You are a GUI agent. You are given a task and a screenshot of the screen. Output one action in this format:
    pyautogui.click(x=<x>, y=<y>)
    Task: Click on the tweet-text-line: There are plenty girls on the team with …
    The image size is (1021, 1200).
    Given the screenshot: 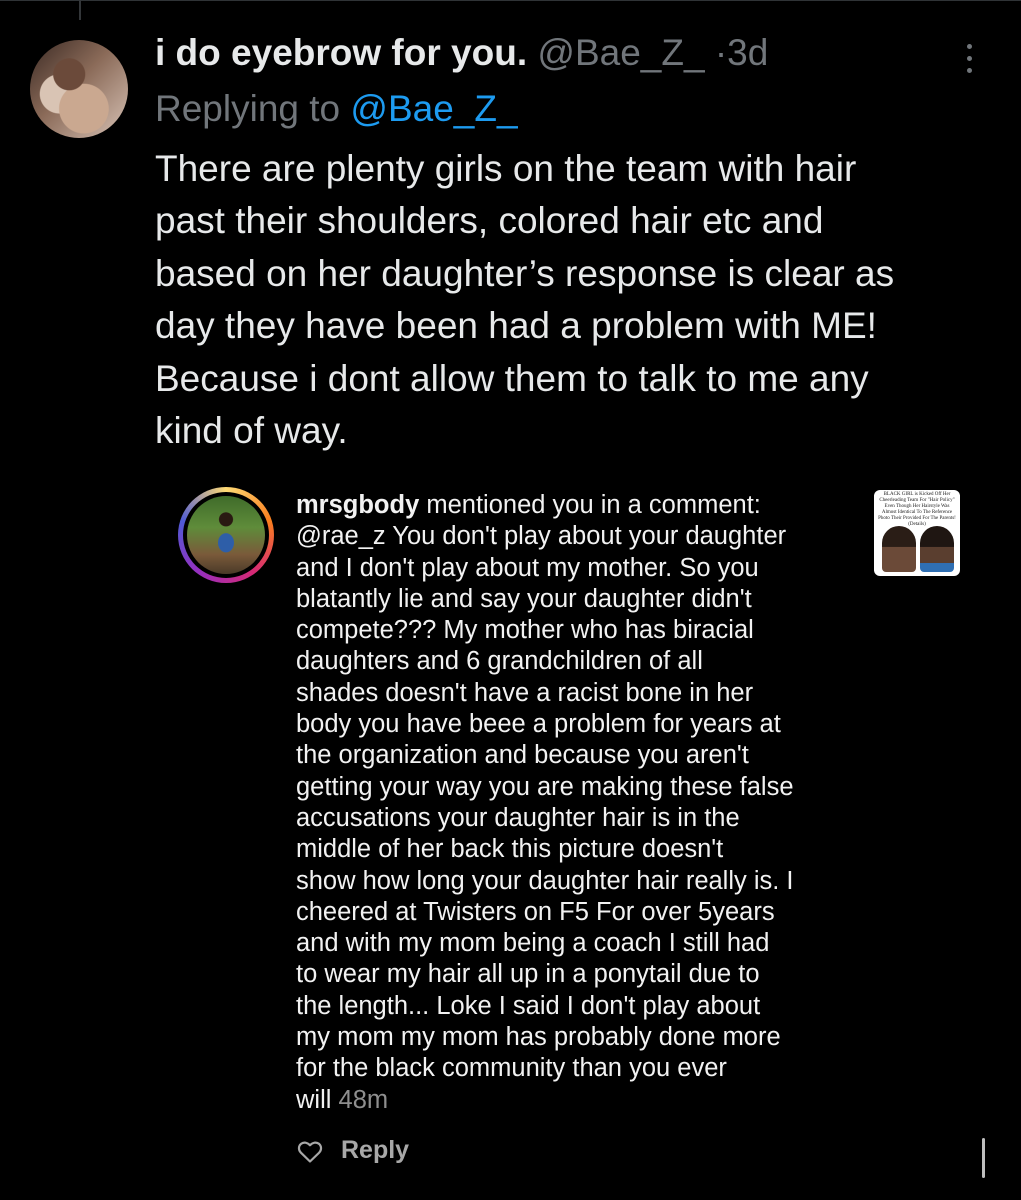 What is the action you would take?
    pyautogui.click(x=506, y=168)
    